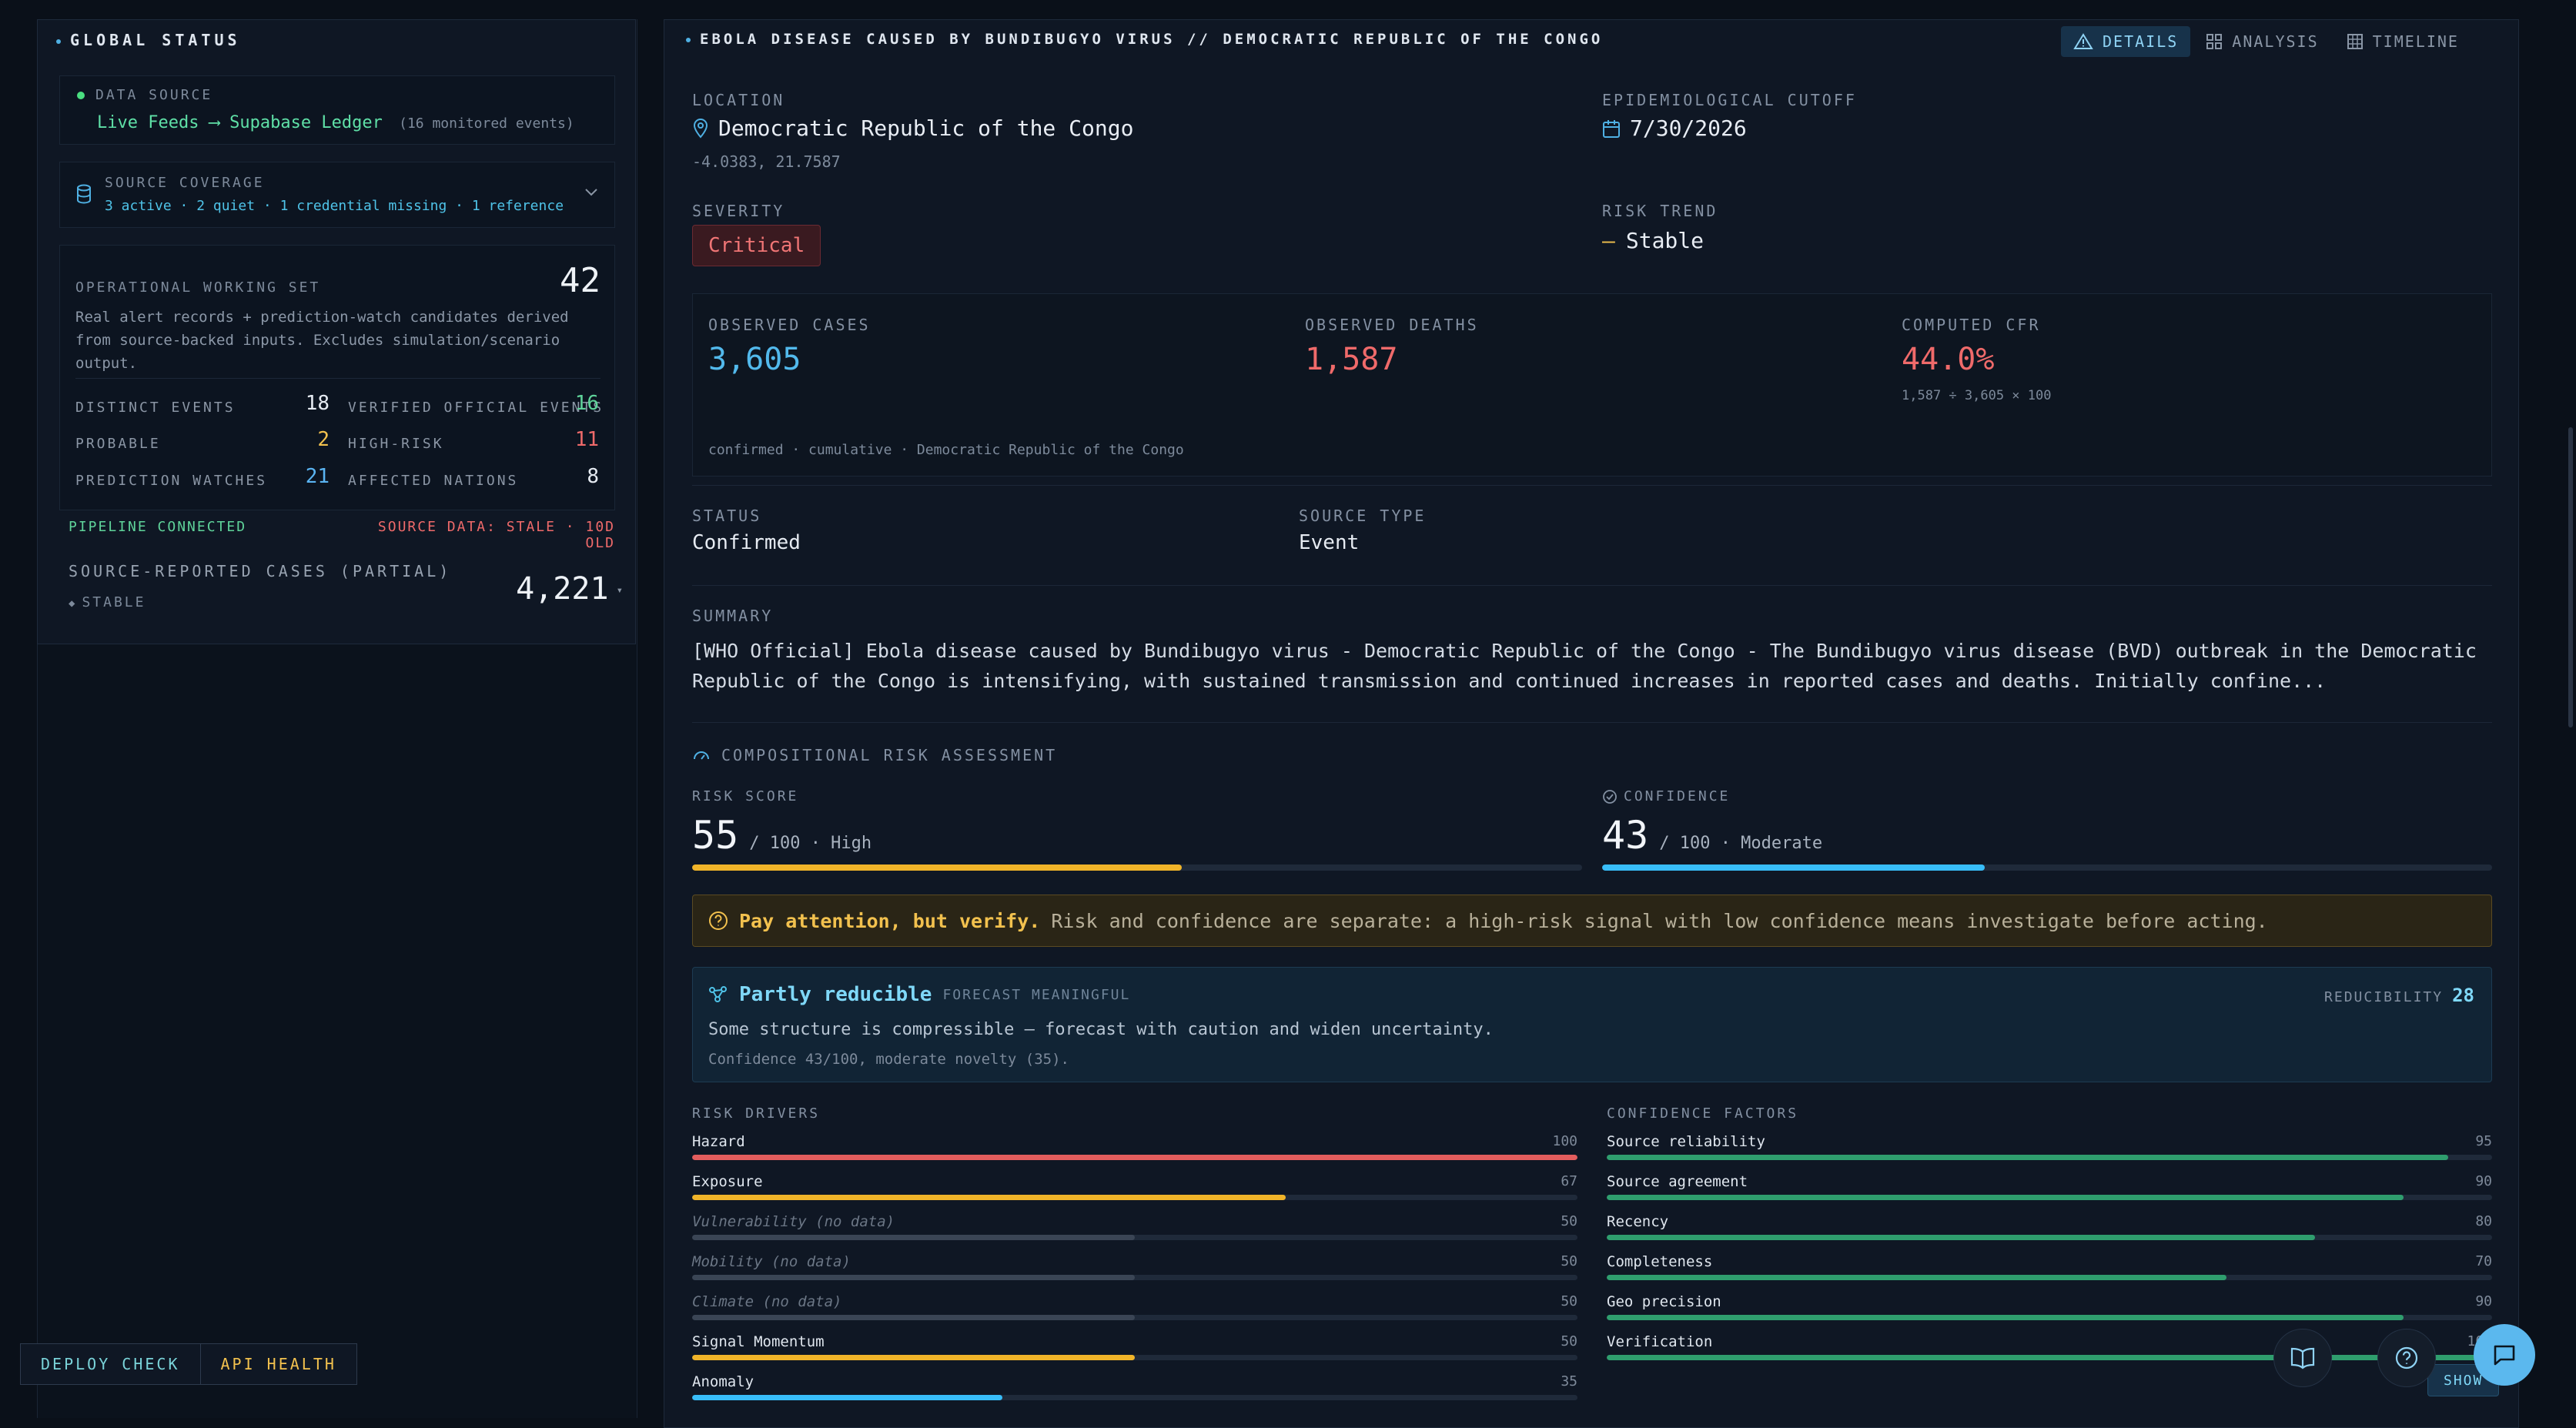  Describe the element at coordinates (198, 288) in the screenshot. I see `working-set-label: OPERATIONAL WORKING SET` at that location.